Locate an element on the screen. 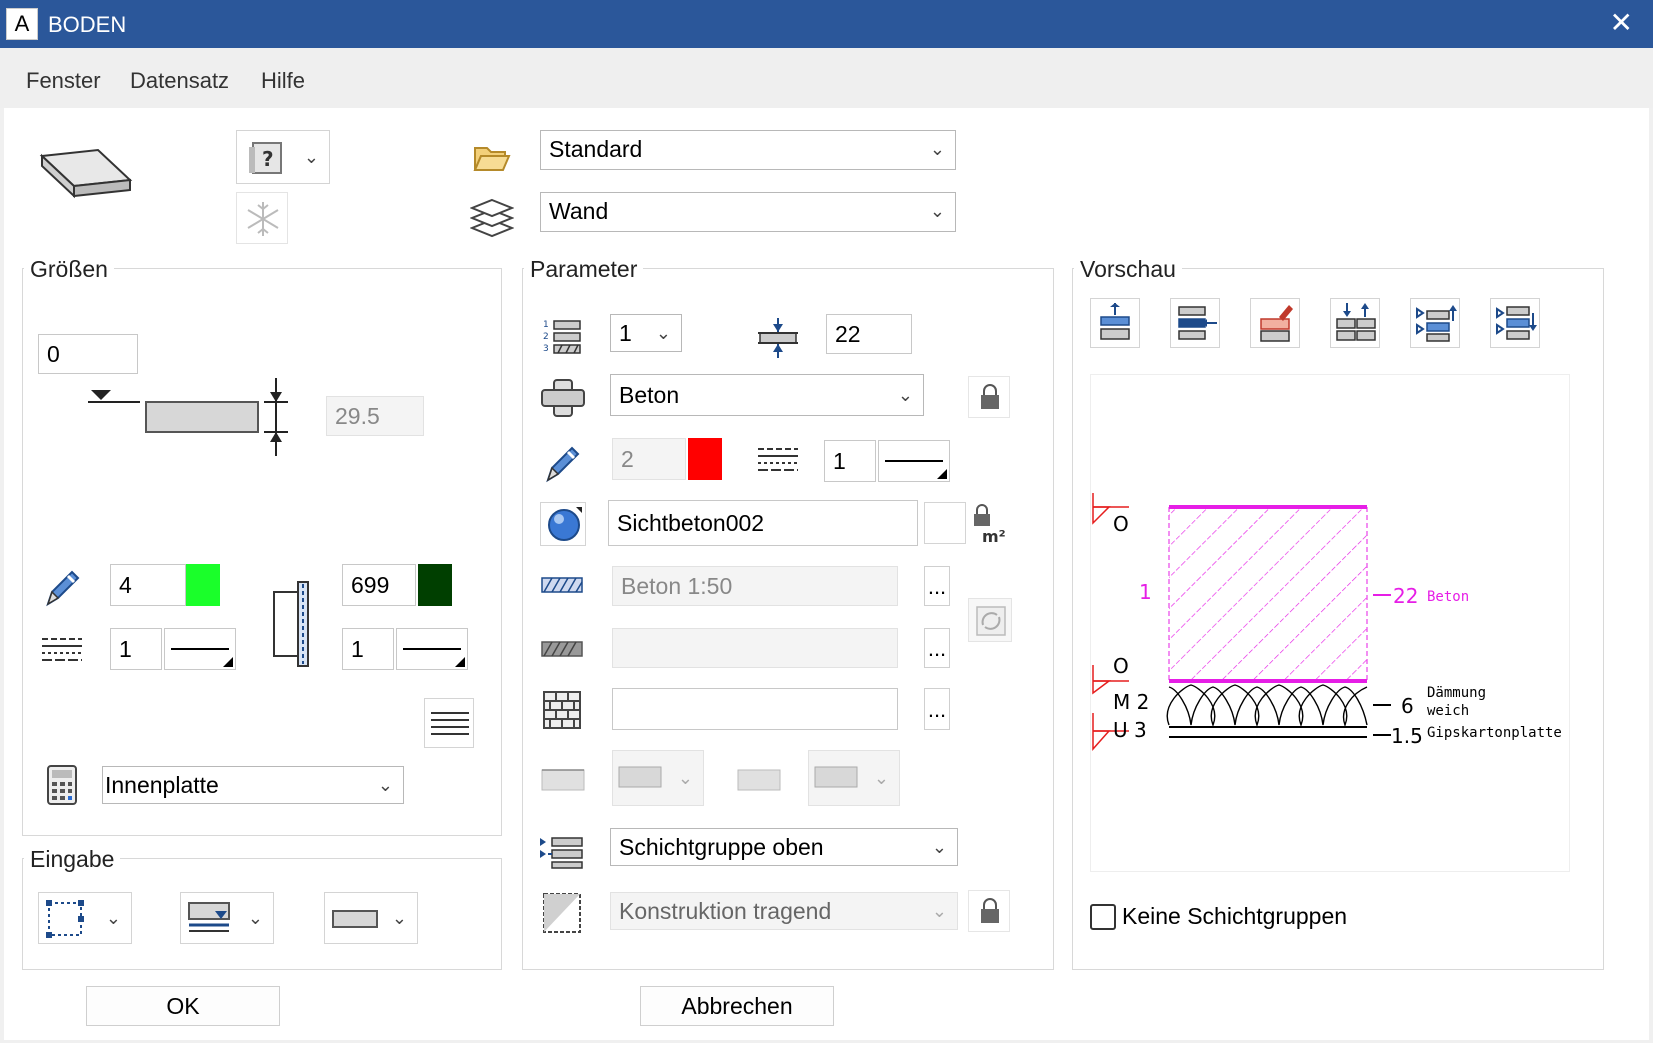 The image size is (1653, 1043). groessen-title: Größen is located at coordinates (69, 269).